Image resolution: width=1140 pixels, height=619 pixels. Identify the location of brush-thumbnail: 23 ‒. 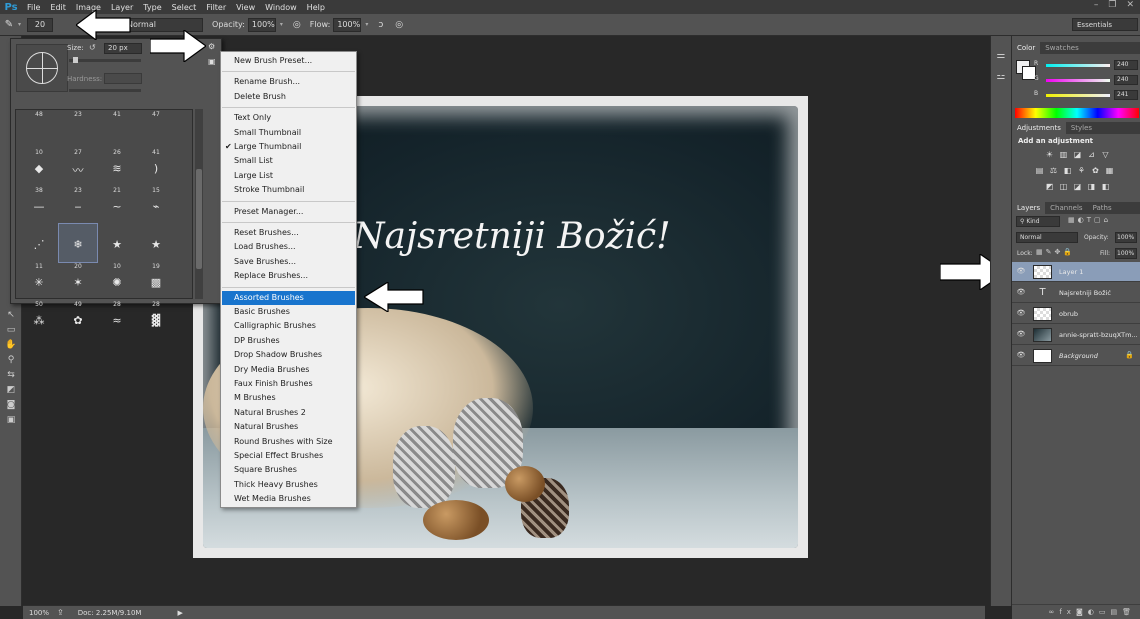
(78, 205).